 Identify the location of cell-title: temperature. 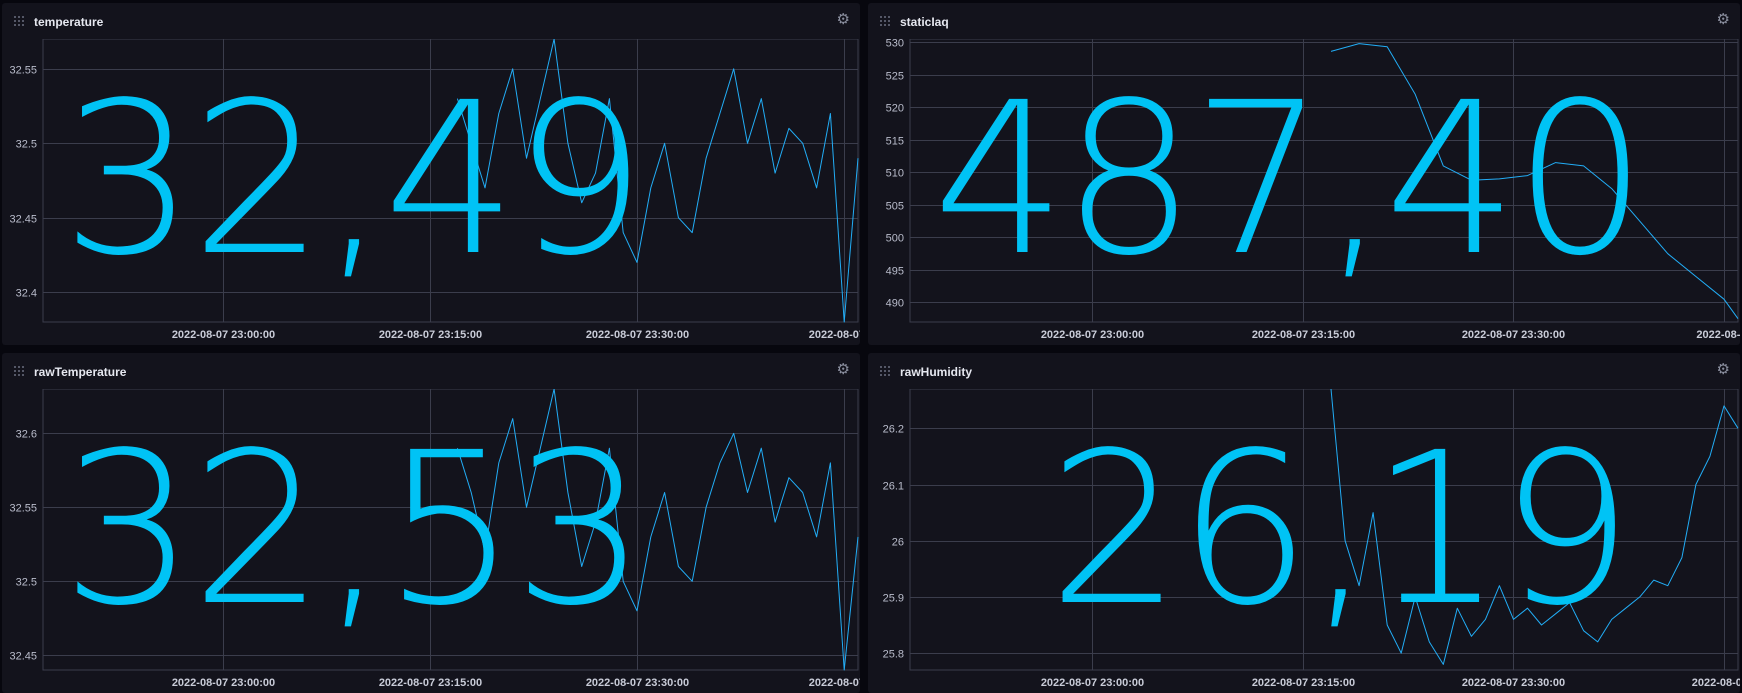
(69, 22).